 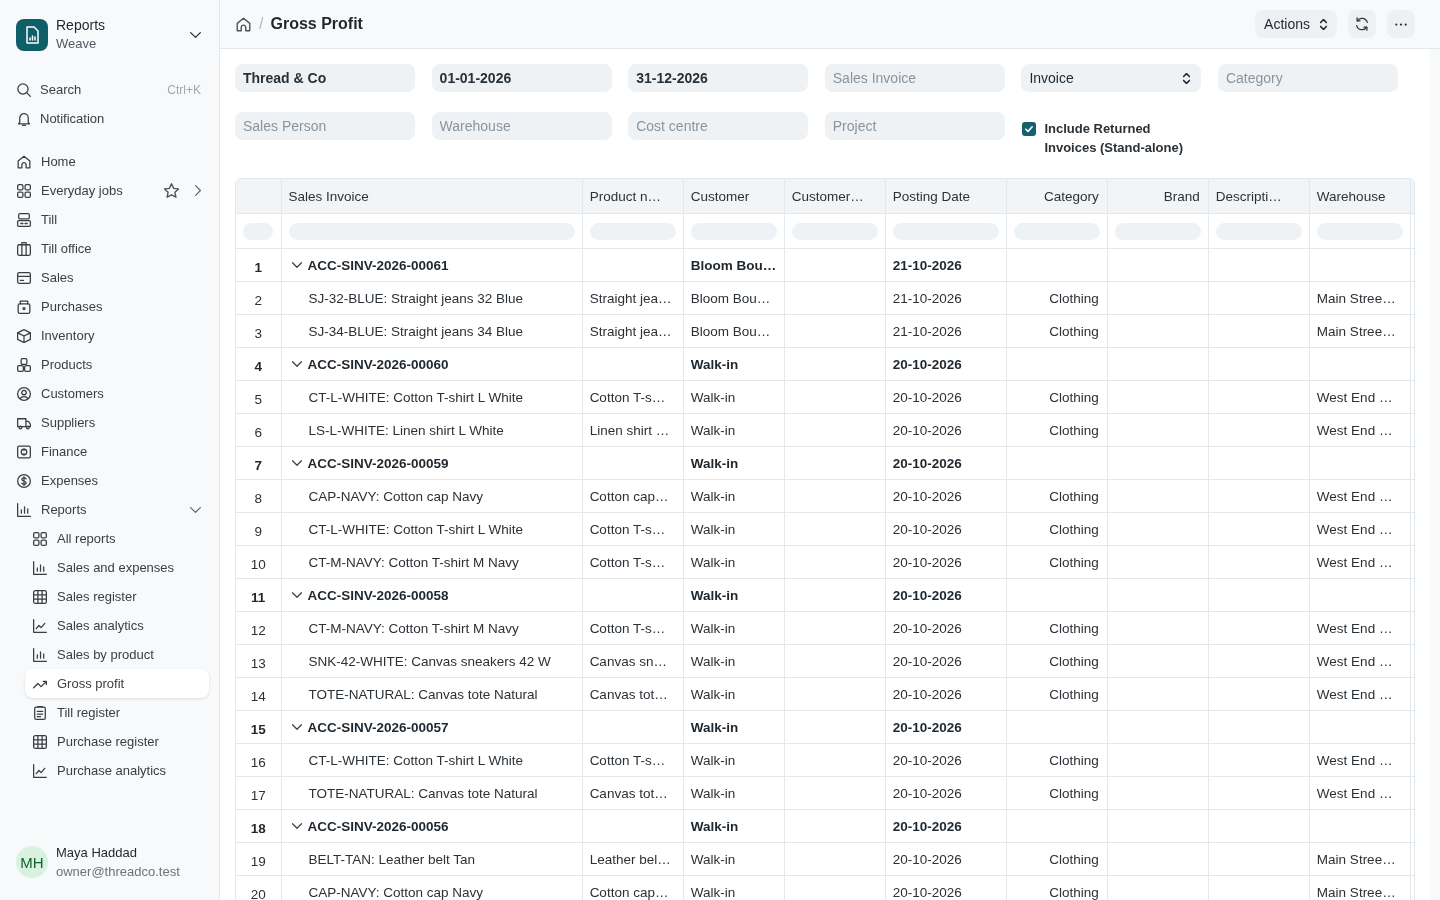 What do you see at coordinates (109, 118) in the screenshot?
I see `notification-button: Notification` at bounding box center [109, 118].